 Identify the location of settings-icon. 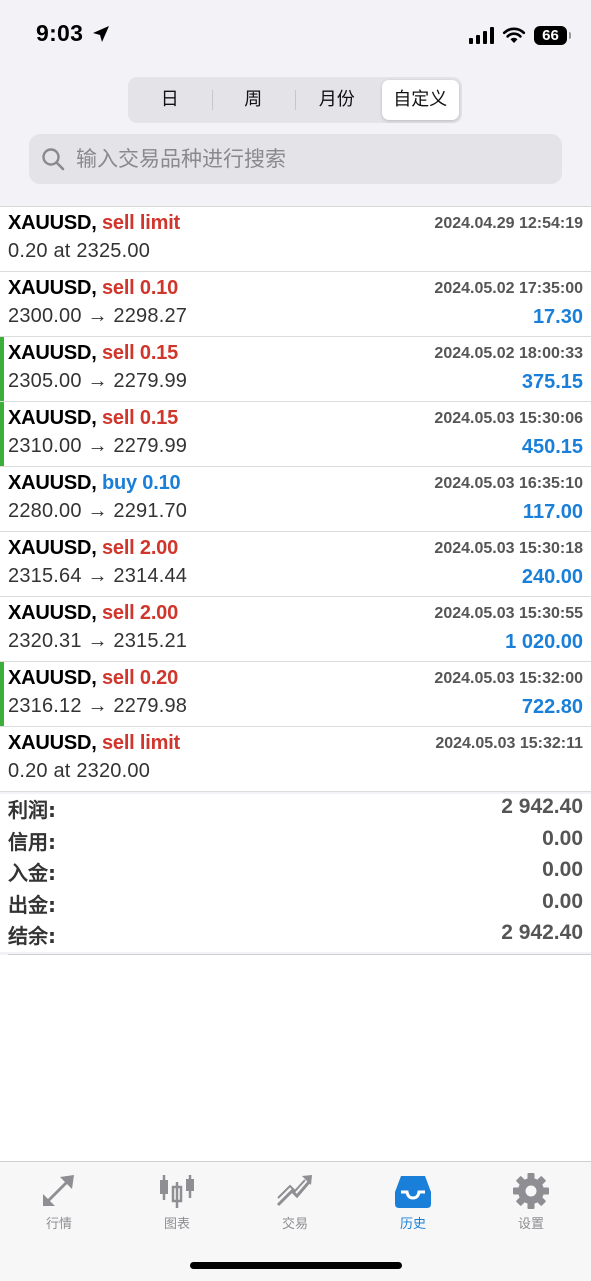
(531, 1191).